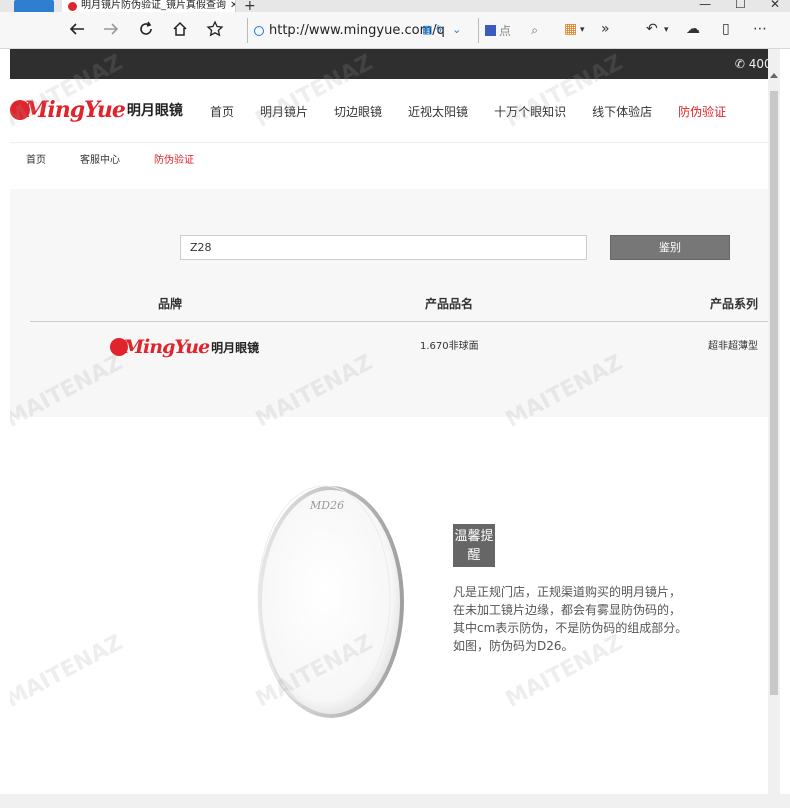 The image size is (790, 808). What do you see at coordinates (438, 111) in the screenshot?
I see `nav-myopia-sunglasses: 近视太阳镜` at bounding box center [438, 111].